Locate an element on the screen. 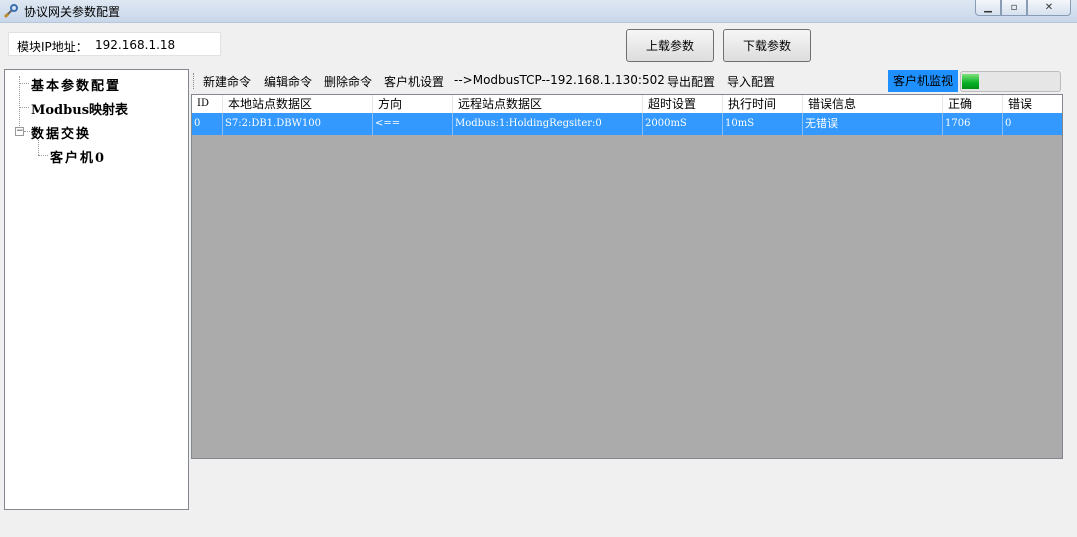  progress-fill is located at coordinates (971, 81).